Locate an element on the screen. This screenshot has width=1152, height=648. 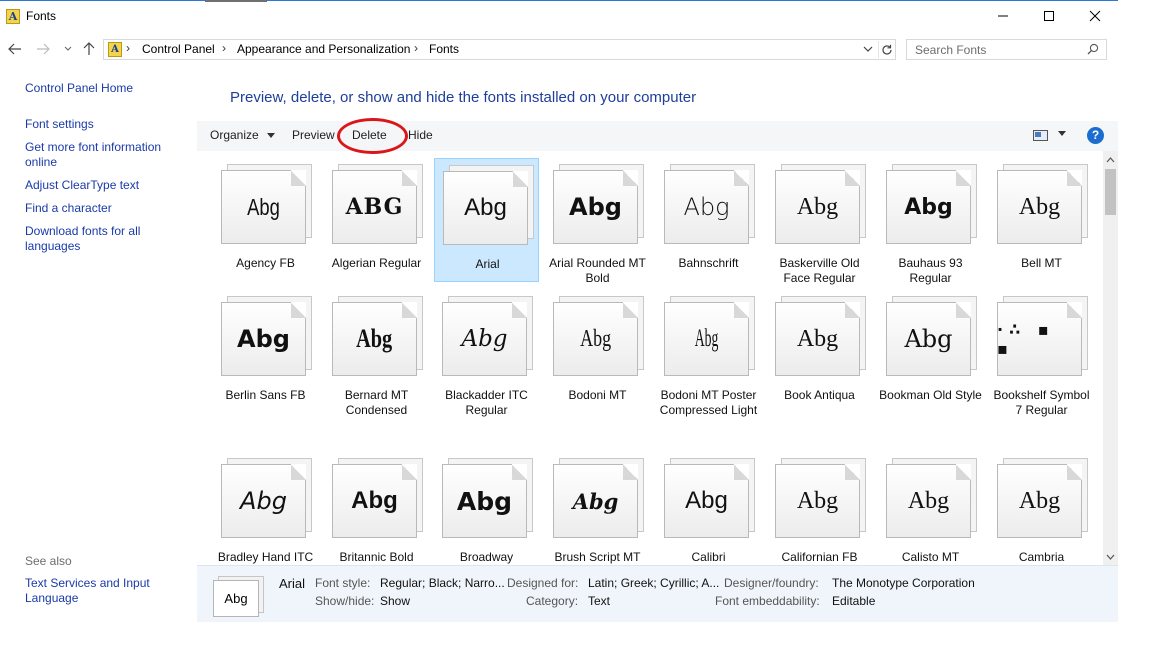
font-item: Abg Bernard MT Condensed is located at coordinates (376, 367).